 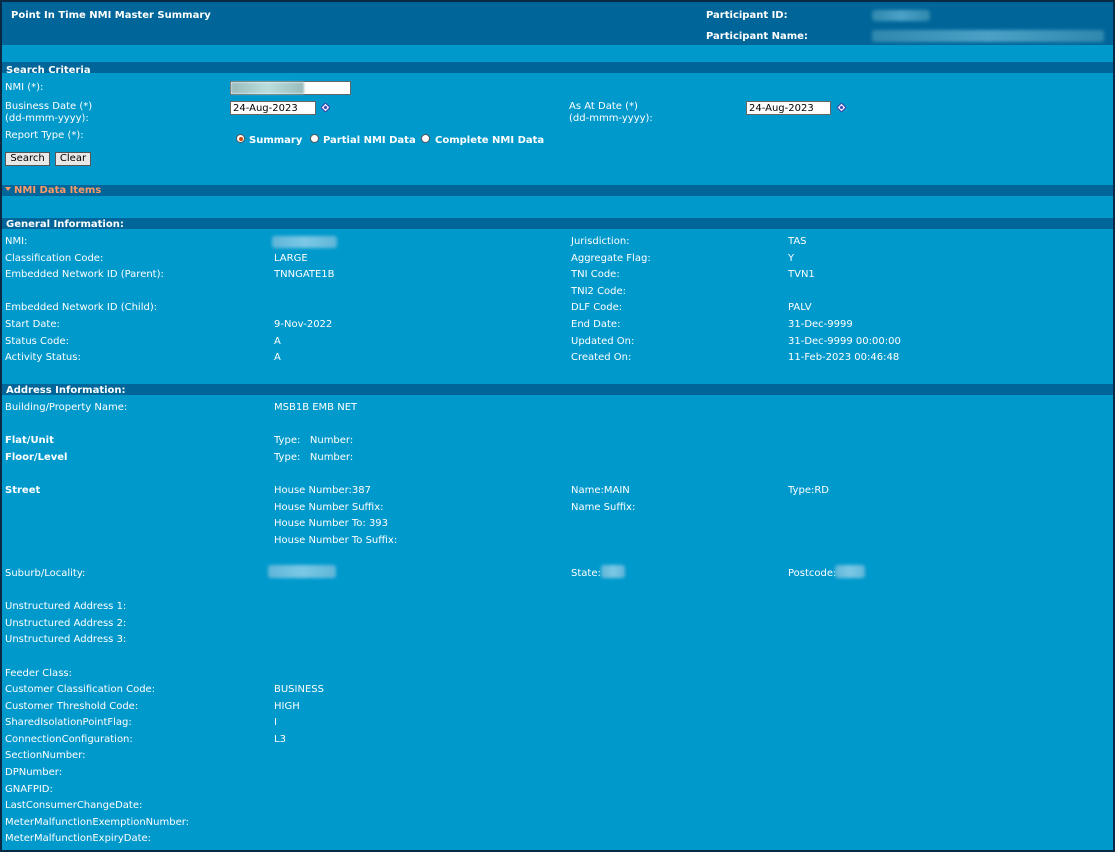 What do you see at coordinates (66, 606) in the screenshot?
I see `unstructured-address-1-label: Unstructured Address 1:` at bounding box center [66, 606].